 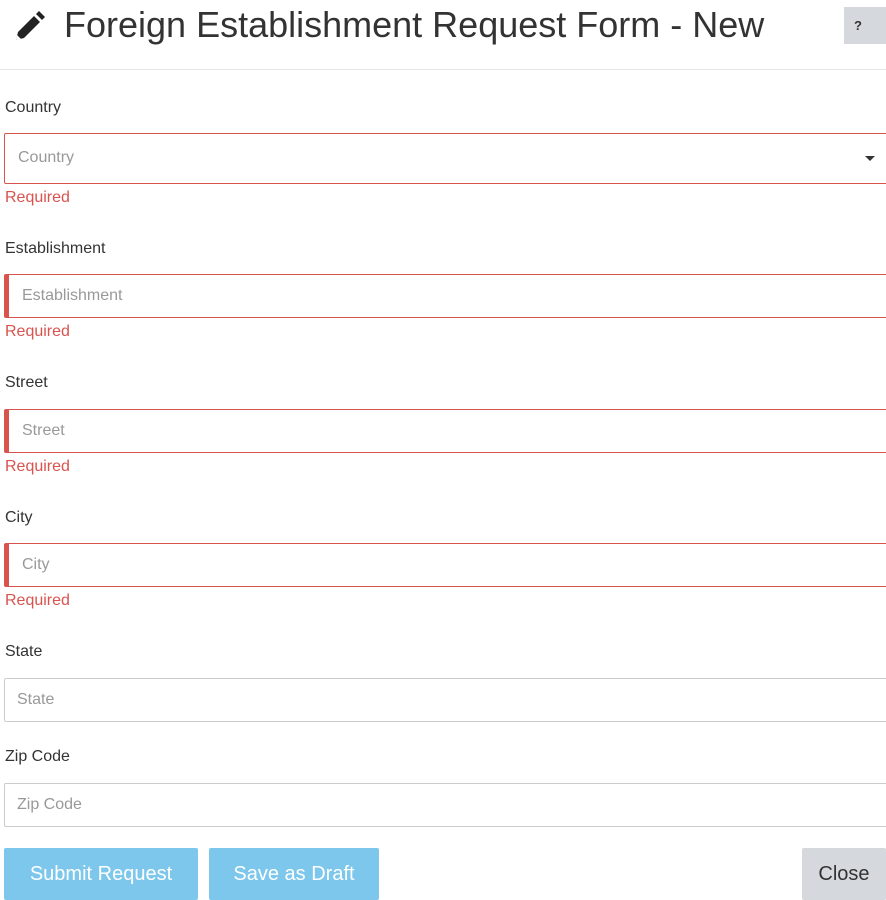 I want to click on street-label: Street, so click(x=26, y=382).